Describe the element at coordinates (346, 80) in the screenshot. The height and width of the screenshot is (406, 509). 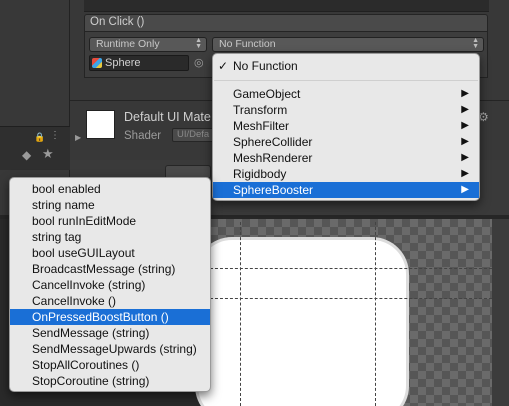
I see `menu-separator` at that location.